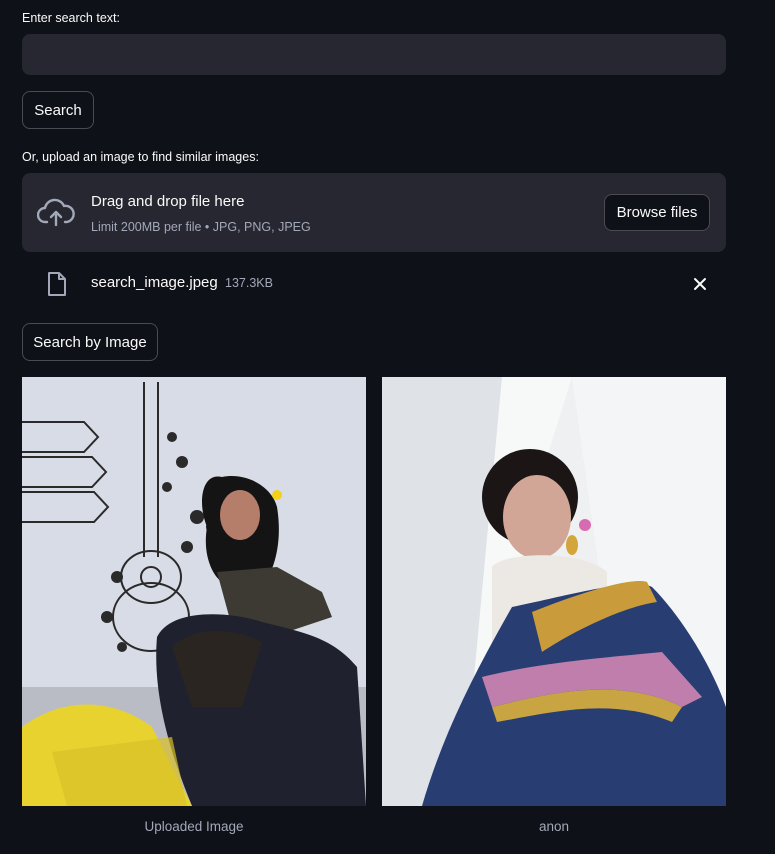  I want to click on search-by-image-button: Search by Image, so click(90, 342).